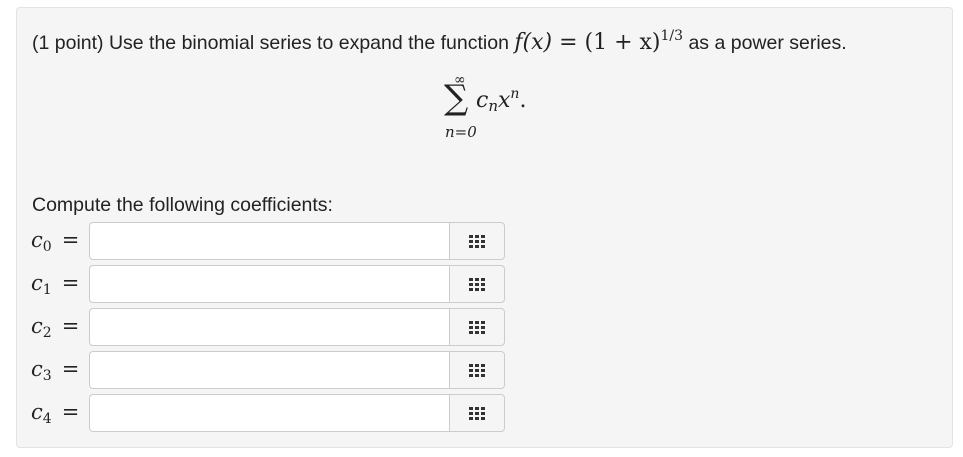 The height and width of the screenshot is (457, 963). I want to click on coefficient-row-c0: c0 =, so click(277, 241).